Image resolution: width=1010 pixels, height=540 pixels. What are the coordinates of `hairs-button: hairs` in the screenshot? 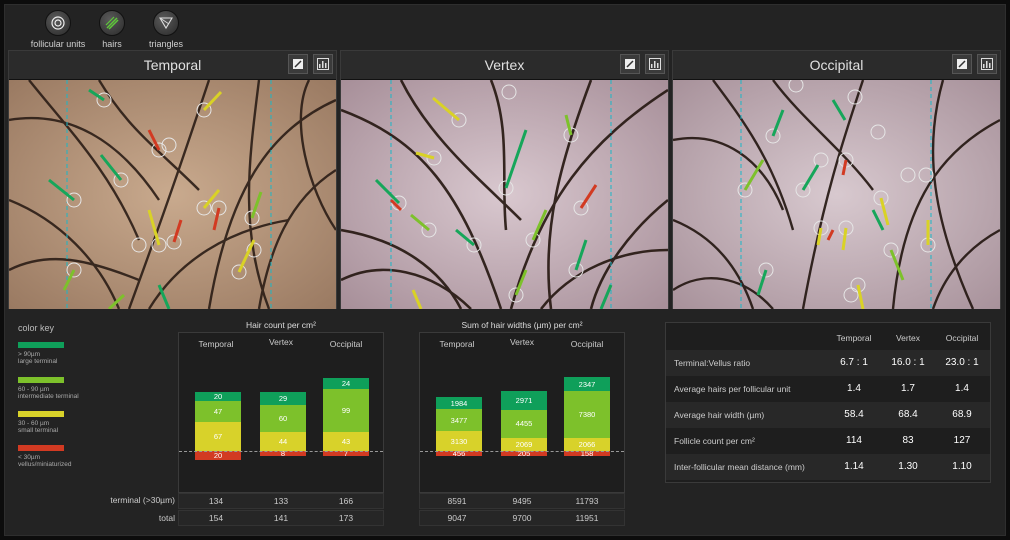 It's located at (112, 29).